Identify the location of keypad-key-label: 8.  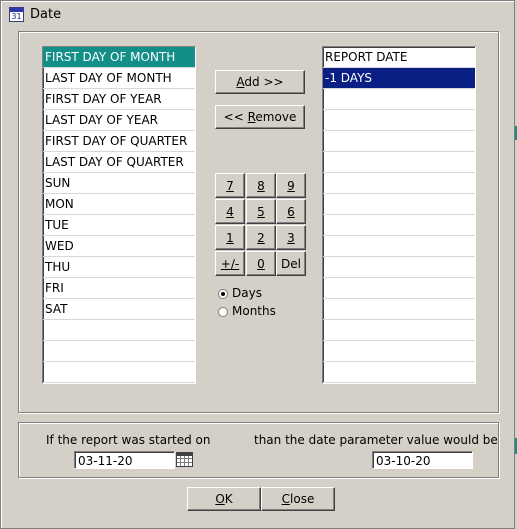
(261, 185).